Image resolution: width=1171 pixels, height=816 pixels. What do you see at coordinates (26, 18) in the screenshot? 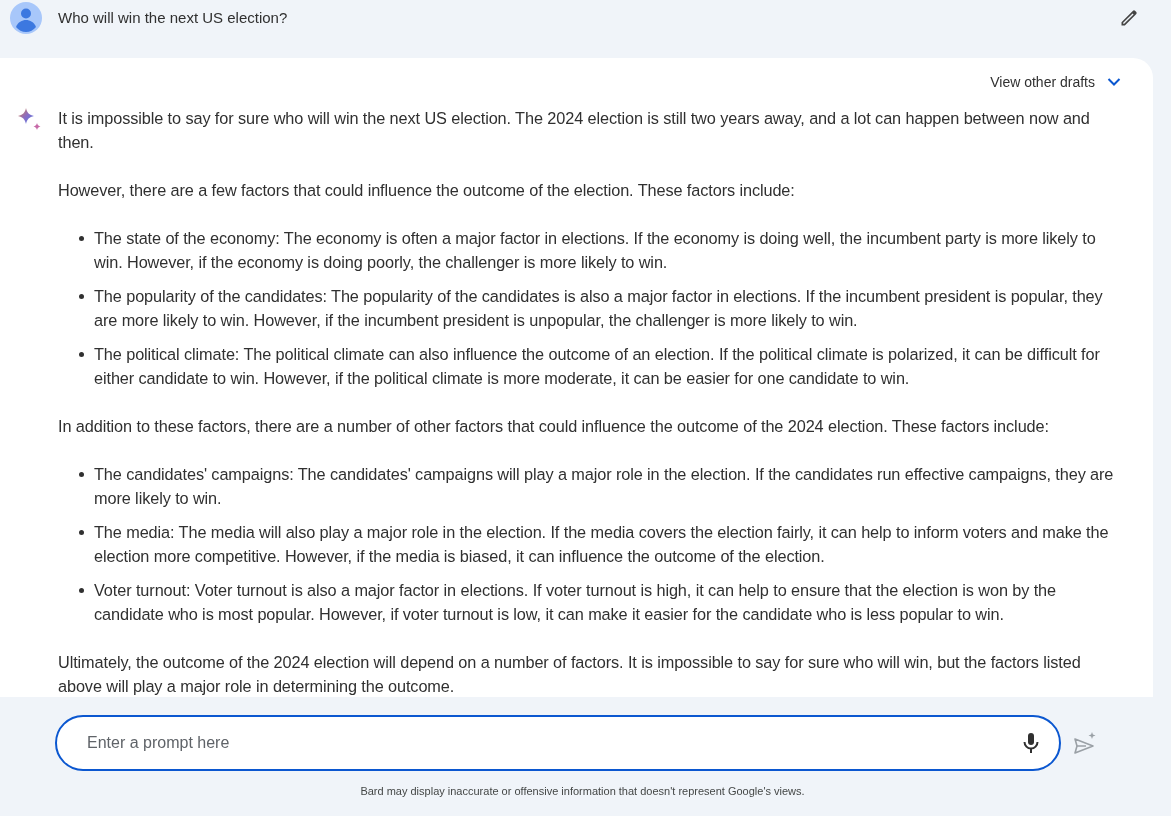
I see `user-avatar-icon` at bounding box center [26, 18].